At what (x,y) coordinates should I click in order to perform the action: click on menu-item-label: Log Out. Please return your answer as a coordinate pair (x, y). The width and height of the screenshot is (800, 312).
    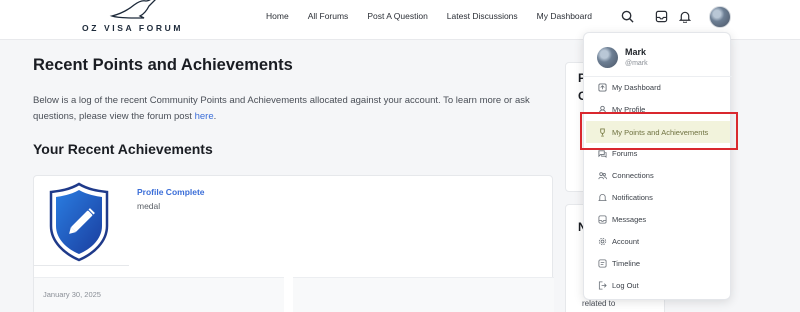
    Looking at the image, I should click on (625, 285).